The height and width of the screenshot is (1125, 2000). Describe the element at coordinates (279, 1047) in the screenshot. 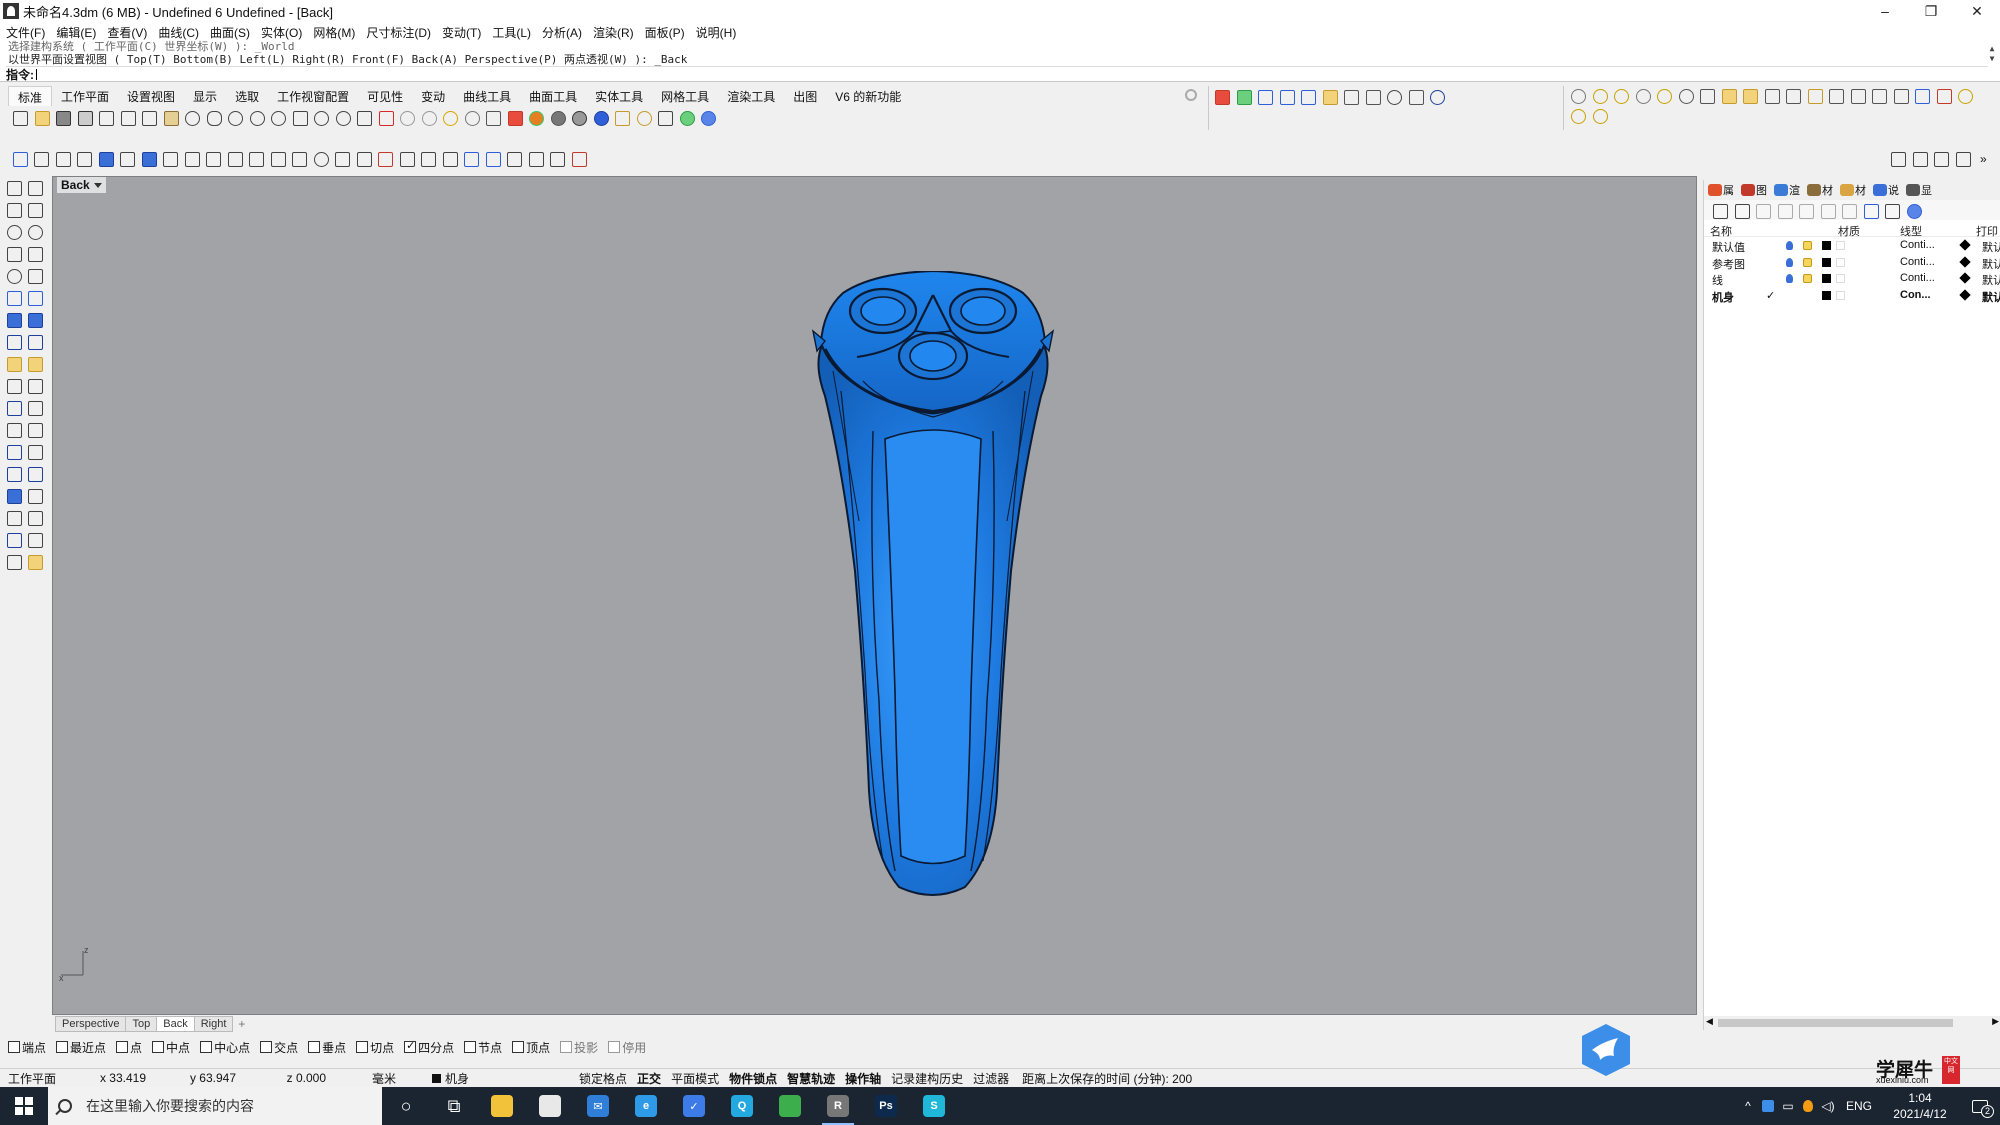

I see `osnap-5: 交点` at that location.